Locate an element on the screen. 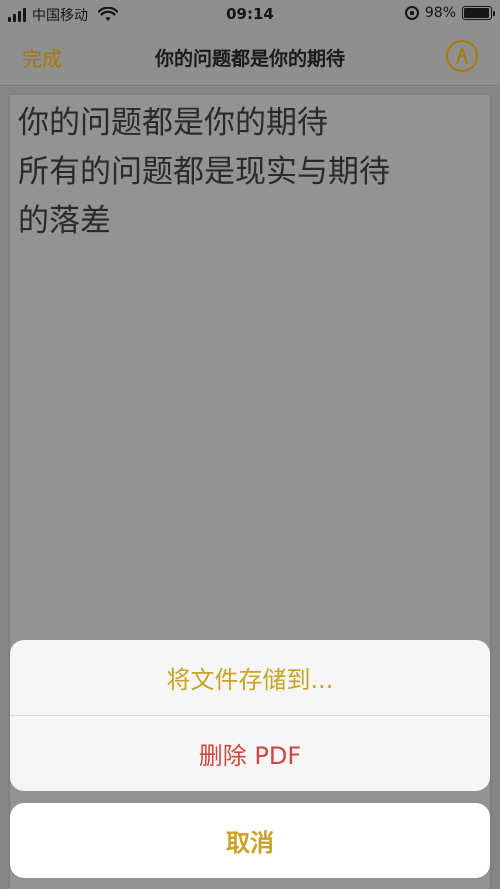  orientation-lock-icon is located at coordinates (411, 13).